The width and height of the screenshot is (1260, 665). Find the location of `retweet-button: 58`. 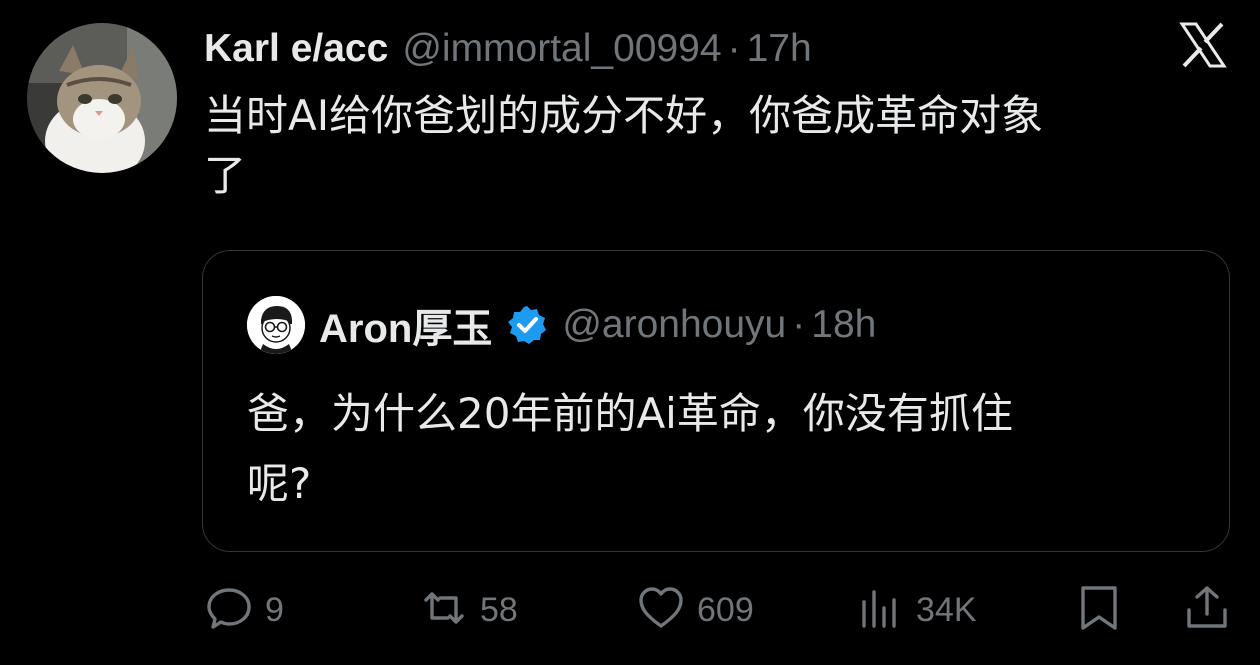

retweet-button: 58 is located at coordinates (469, 610).